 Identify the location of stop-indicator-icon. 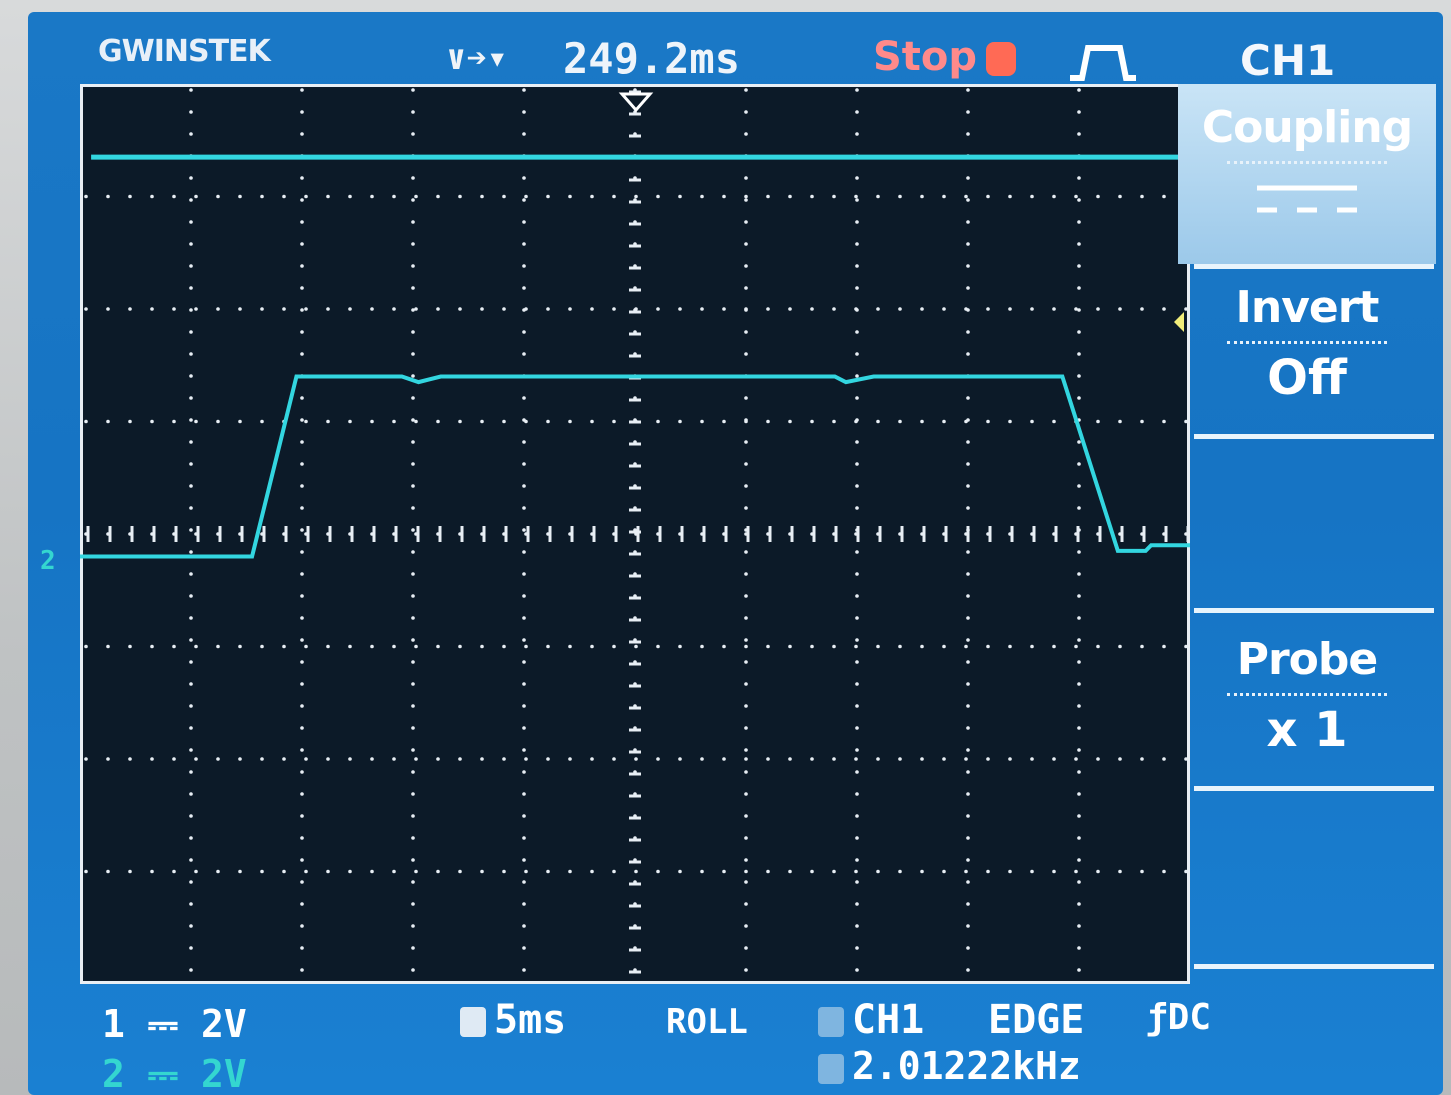
(1001, 59).